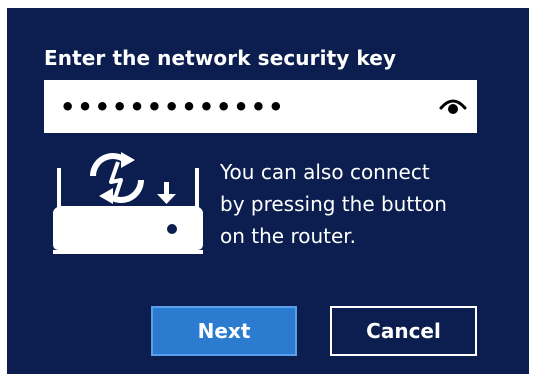 The image size is (535, 380). What do you see at coordinates (234, 106) in the screenshot?
I see `security-key-input` at bounding box center [234, 106].